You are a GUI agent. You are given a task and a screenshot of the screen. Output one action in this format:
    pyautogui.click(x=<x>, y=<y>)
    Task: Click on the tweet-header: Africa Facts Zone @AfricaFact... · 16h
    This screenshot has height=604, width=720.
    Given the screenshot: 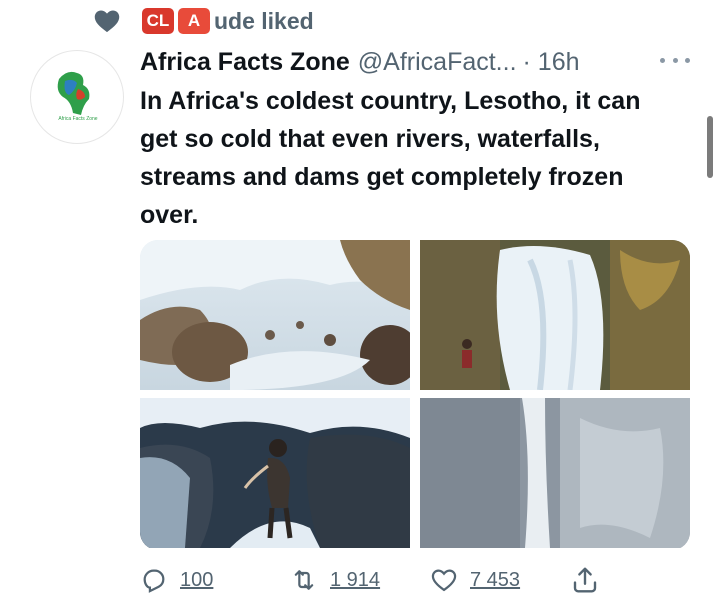 What is the action you would take?
    pyautogui.click(x=400, y=62)
    